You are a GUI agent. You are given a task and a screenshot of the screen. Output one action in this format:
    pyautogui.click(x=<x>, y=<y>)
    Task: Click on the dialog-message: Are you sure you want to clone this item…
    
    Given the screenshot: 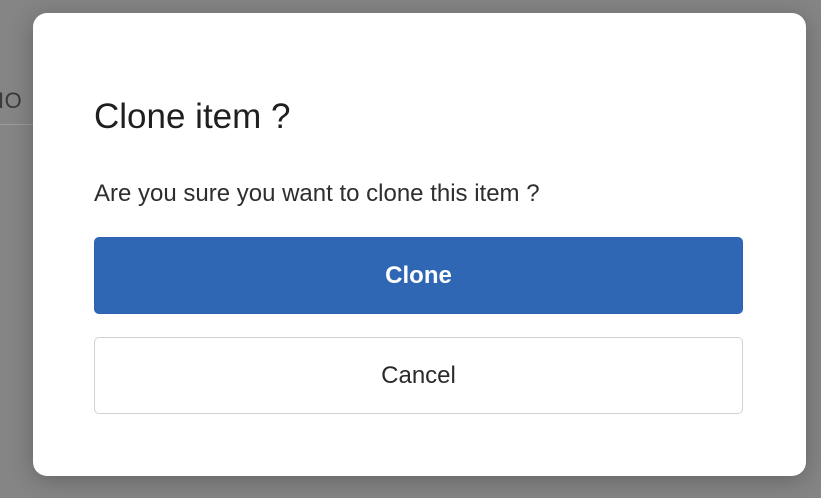 What is the action you would take?
    pyautogui.click(x=317, y=193)
    